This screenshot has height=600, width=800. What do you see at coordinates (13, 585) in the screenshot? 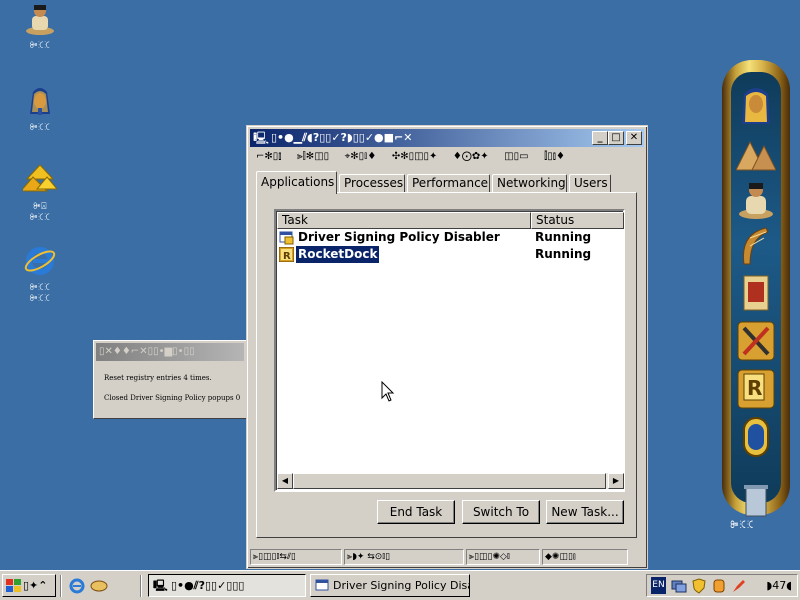
I see `windows-logo-icon` at bounding box center [13, 585].